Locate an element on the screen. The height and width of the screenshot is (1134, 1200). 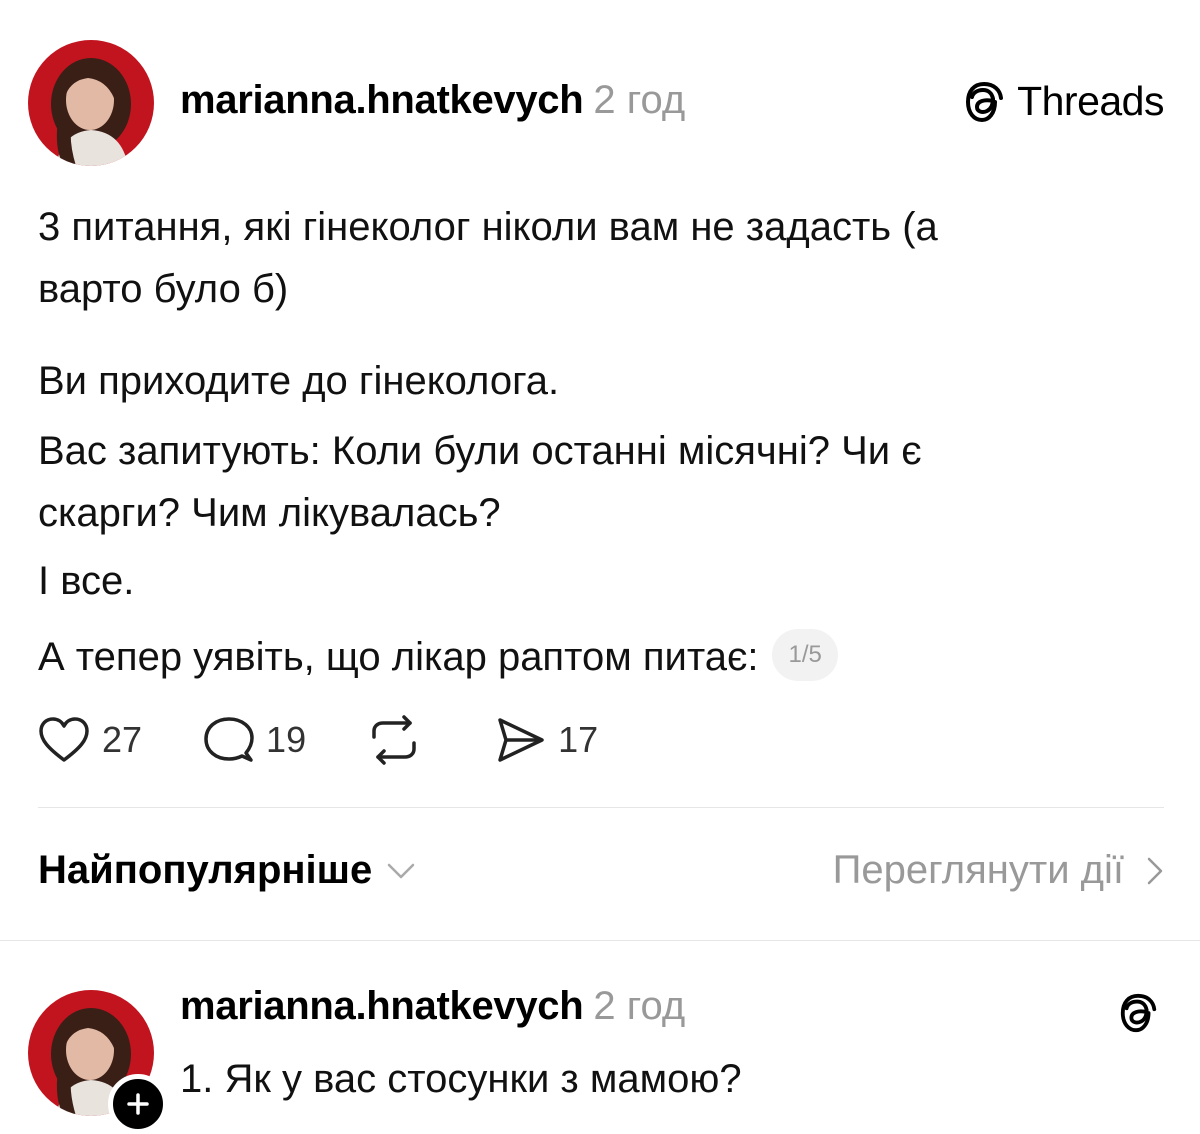
like-button: 27 is located at coordinates (90, 740).